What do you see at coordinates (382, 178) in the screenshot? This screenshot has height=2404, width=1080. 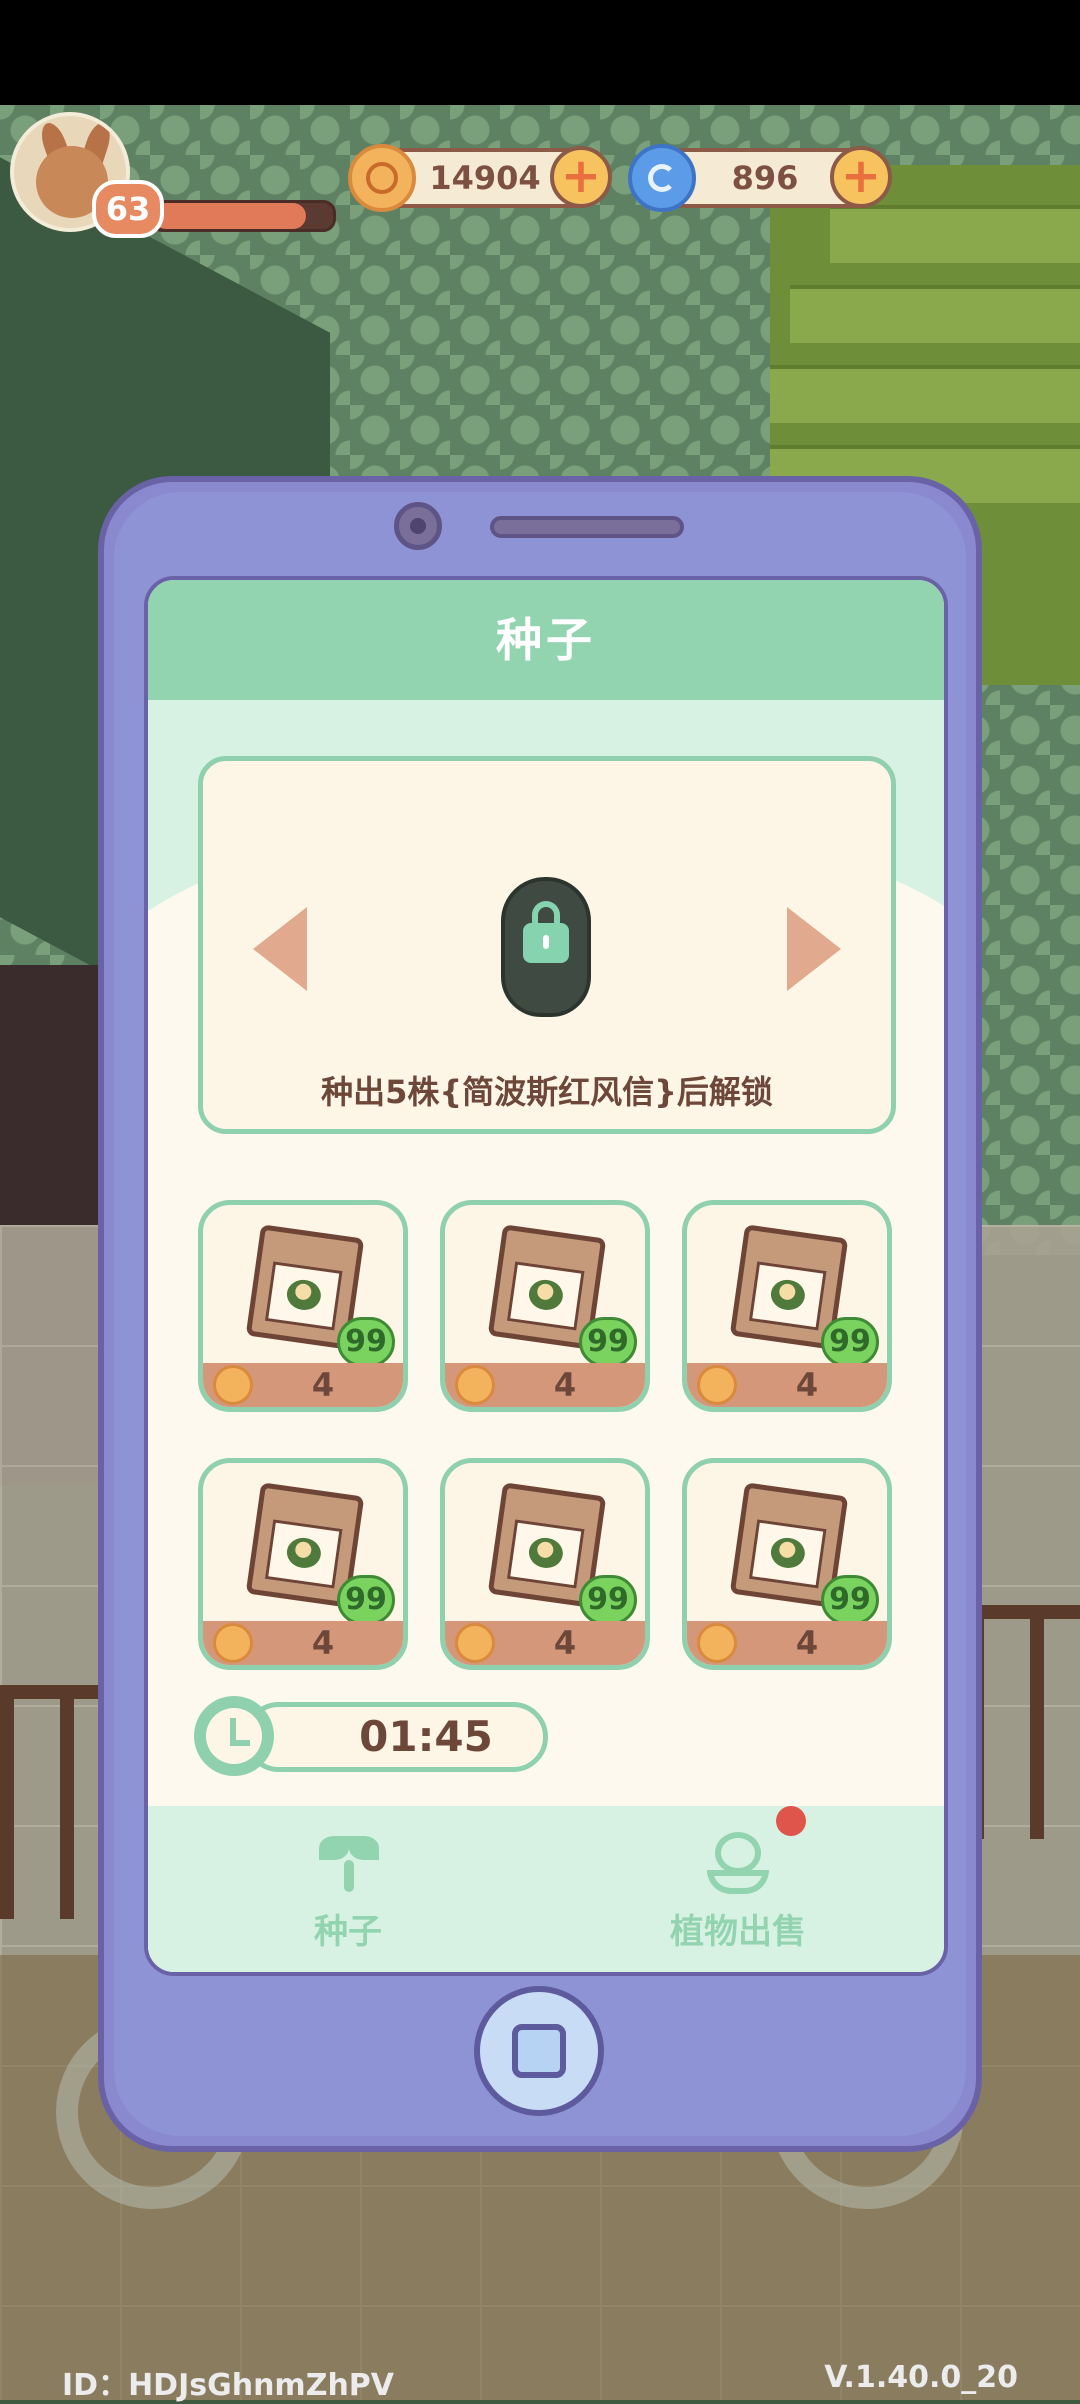 I see `coin-icon` at bounding box center [382, 178].